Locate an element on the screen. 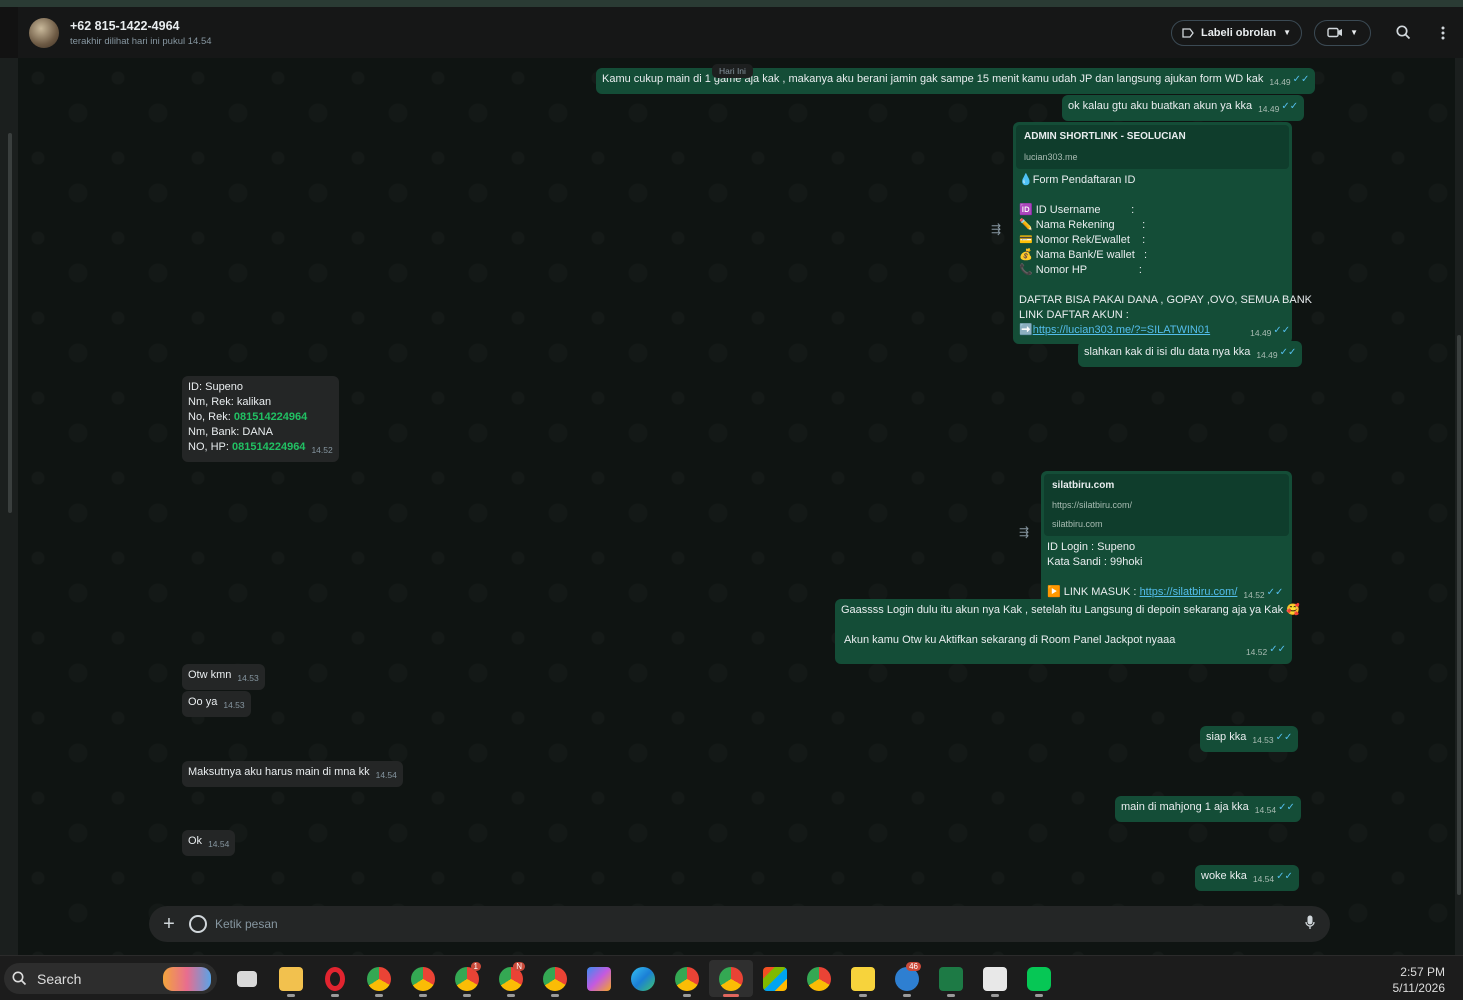 The height and width of the screenshot is (1000, 1463). incoming-message: Ok 14.54 is located at coordinates (209, 843).